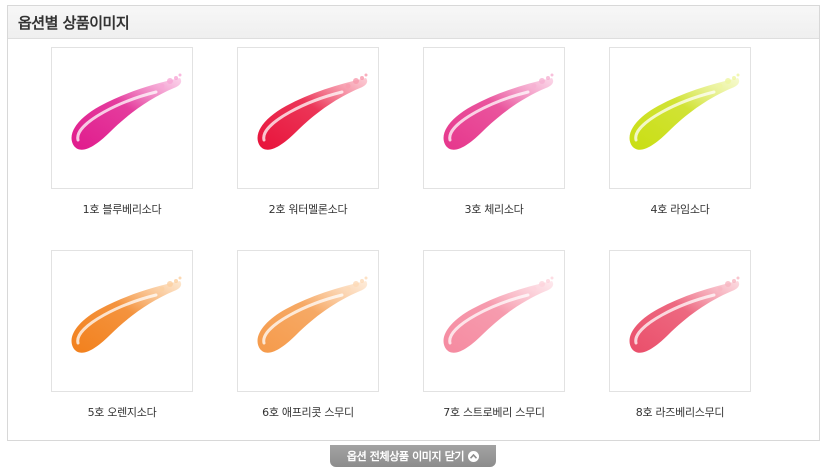  I want to click on product-item: 3호 체리소다, so click(494, 132).